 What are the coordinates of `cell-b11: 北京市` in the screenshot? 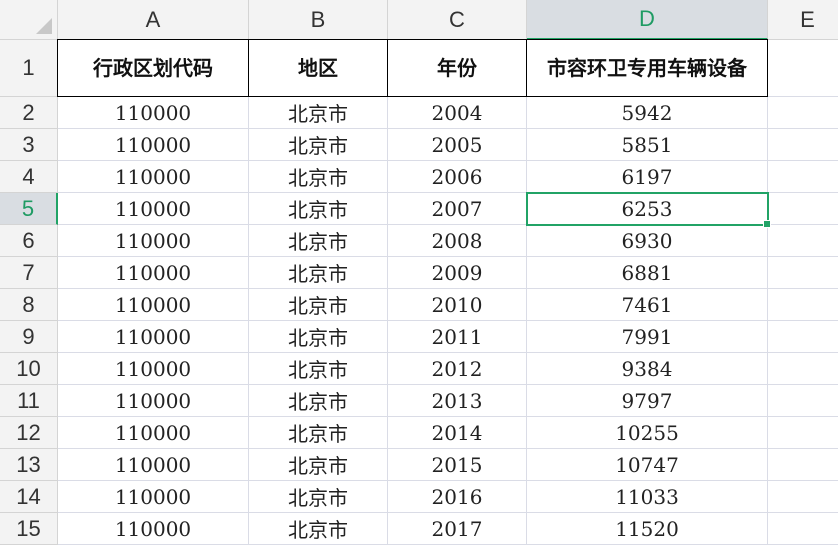 It's located at (318, 401).